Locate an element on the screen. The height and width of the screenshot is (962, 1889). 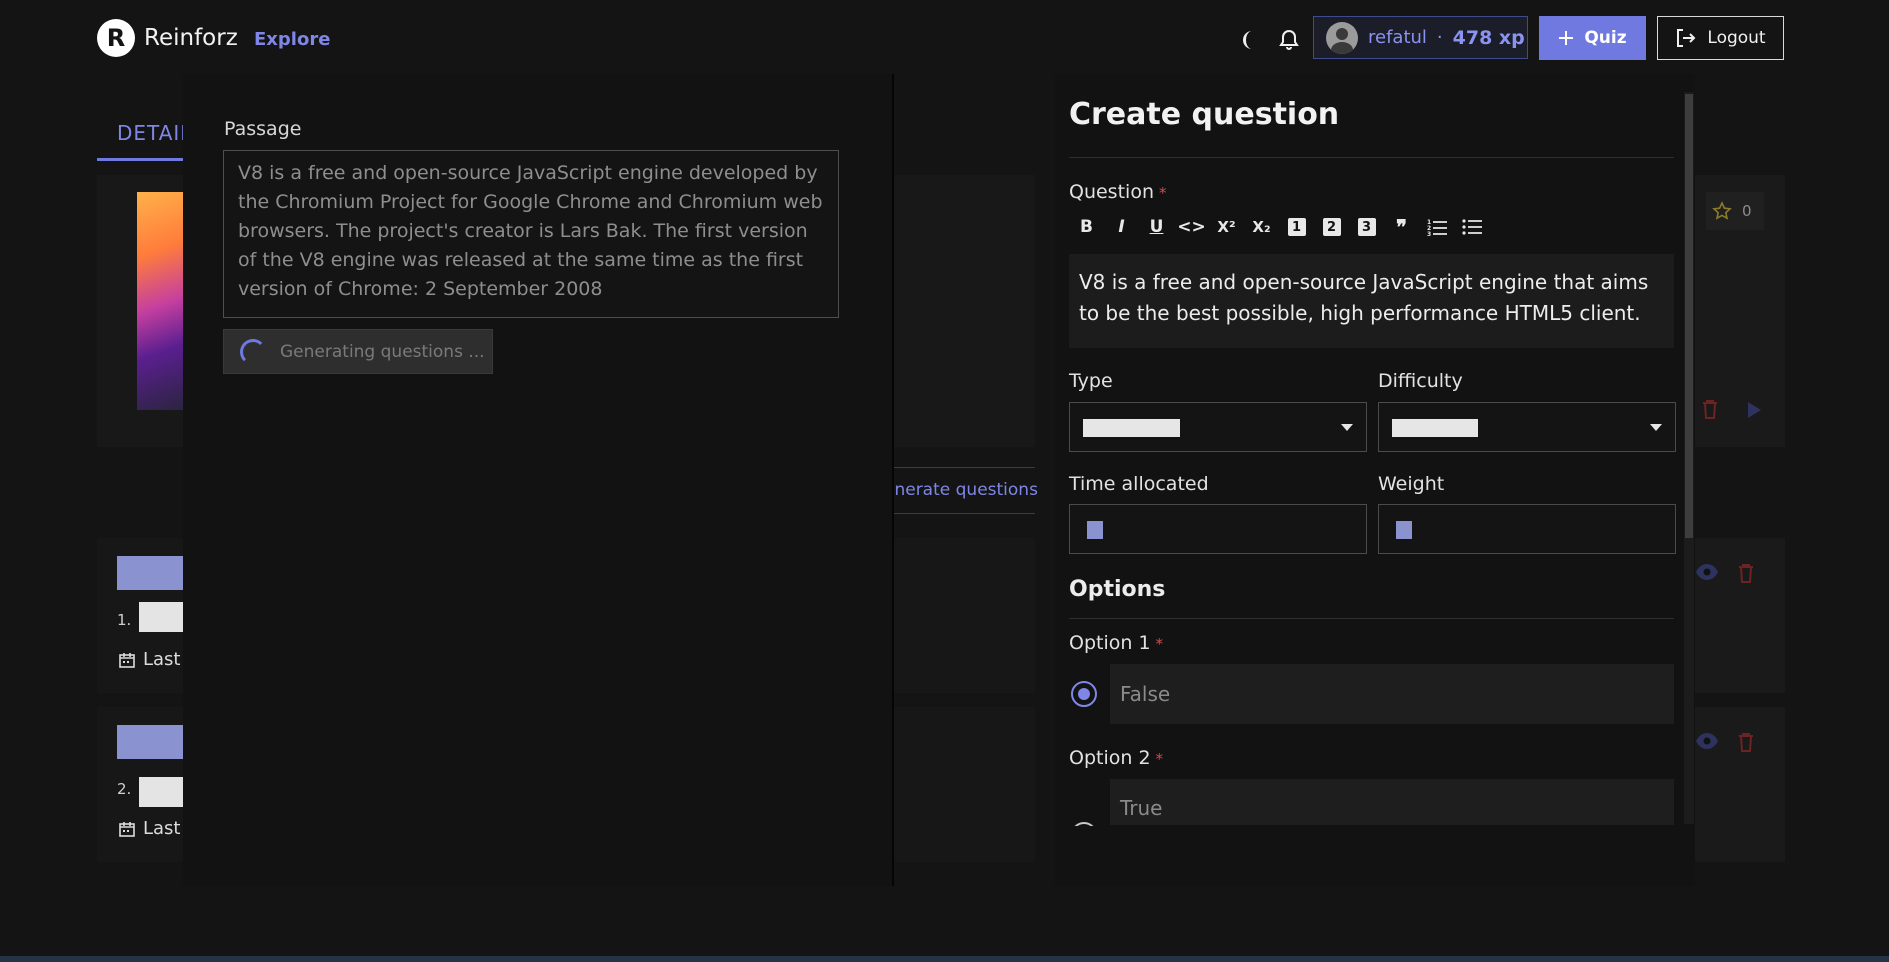
question-label: Question * is located at coordinates (1117, 192).